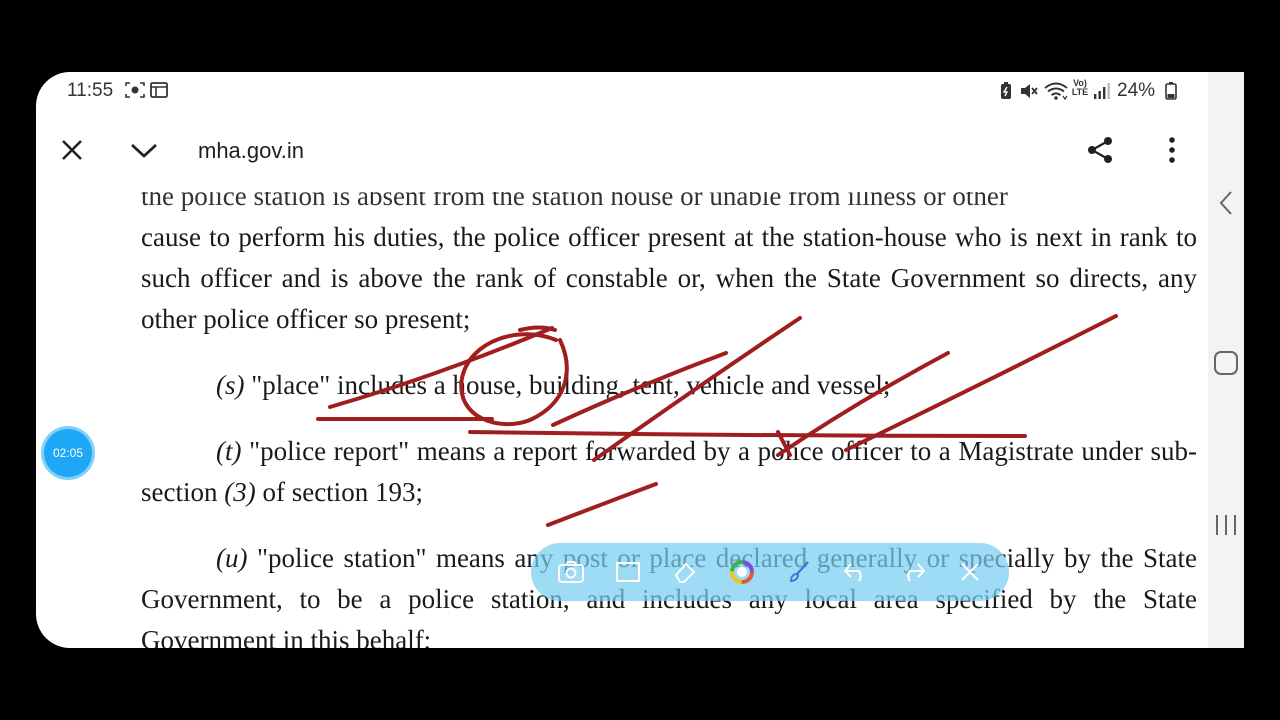  Describe the element at coordinates (913, 572) in the screenshot. I see `redo-icon` at that location.